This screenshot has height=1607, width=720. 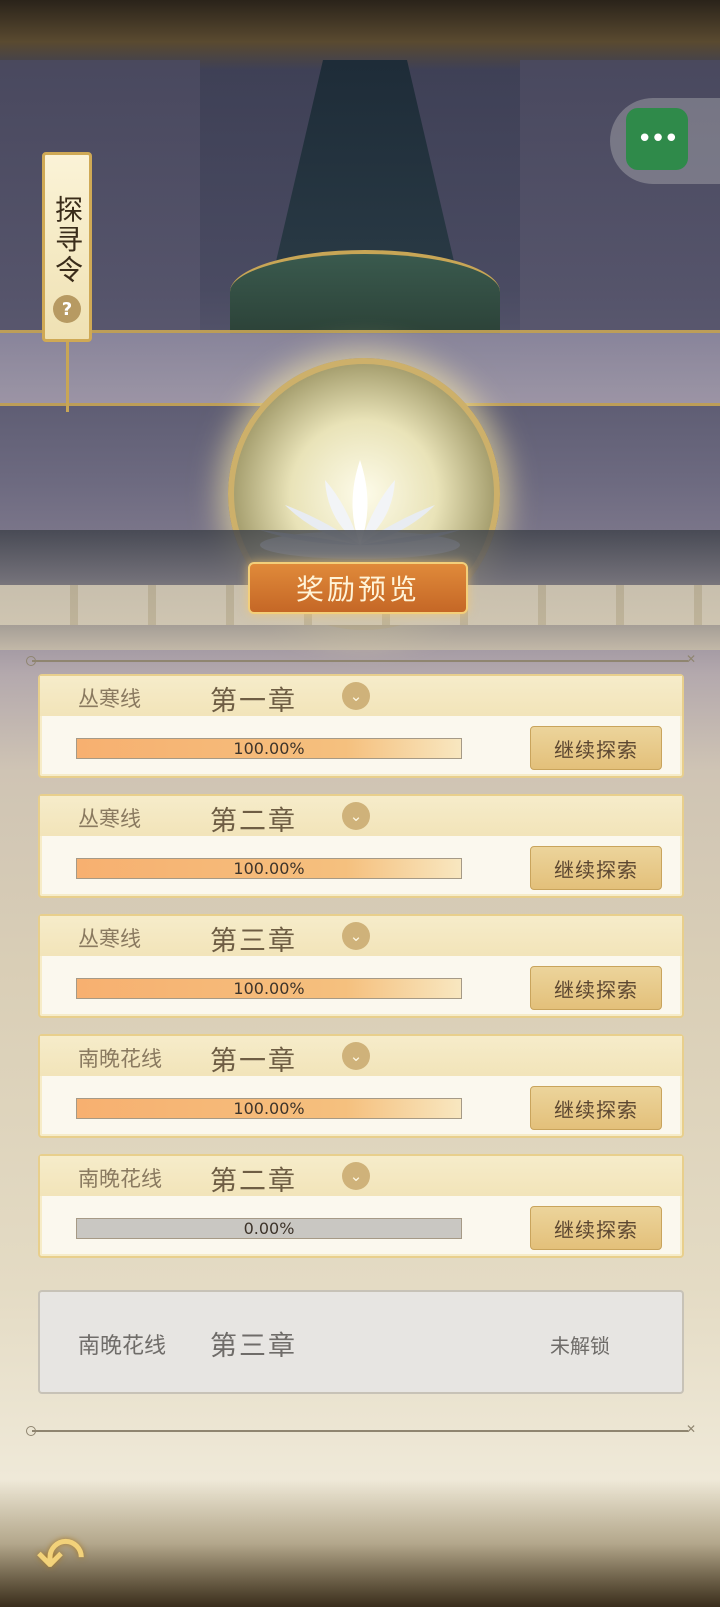 I want to click on more-menu-button: •••, so click(x=657, y=139).